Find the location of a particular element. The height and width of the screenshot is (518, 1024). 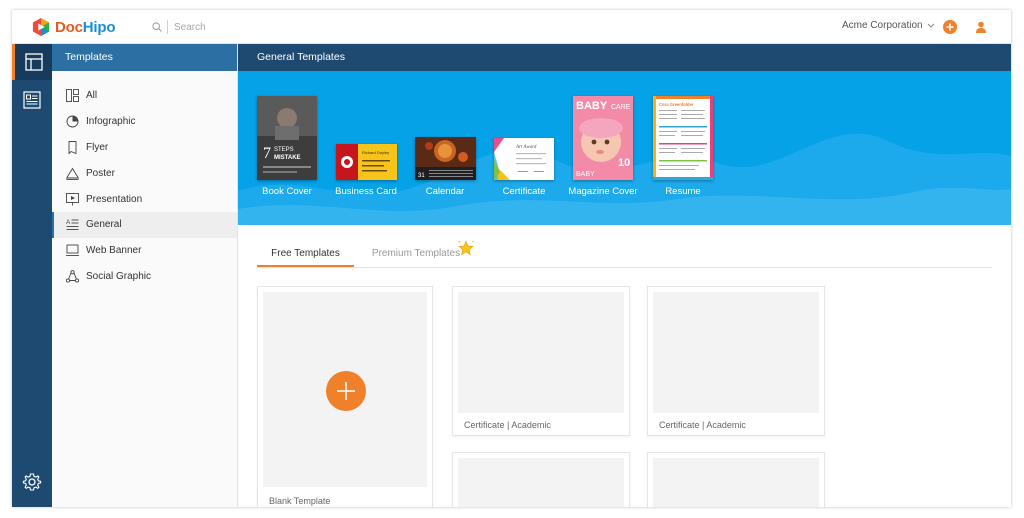

document-list-icon is located at coordinates (32, 100).